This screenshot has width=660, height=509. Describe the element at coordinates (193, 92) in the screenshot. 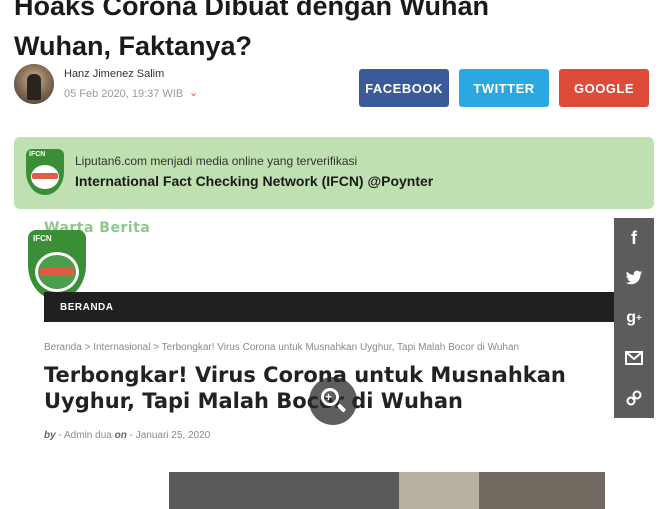

I see `chevron-down-icon: ⌄` at that location.